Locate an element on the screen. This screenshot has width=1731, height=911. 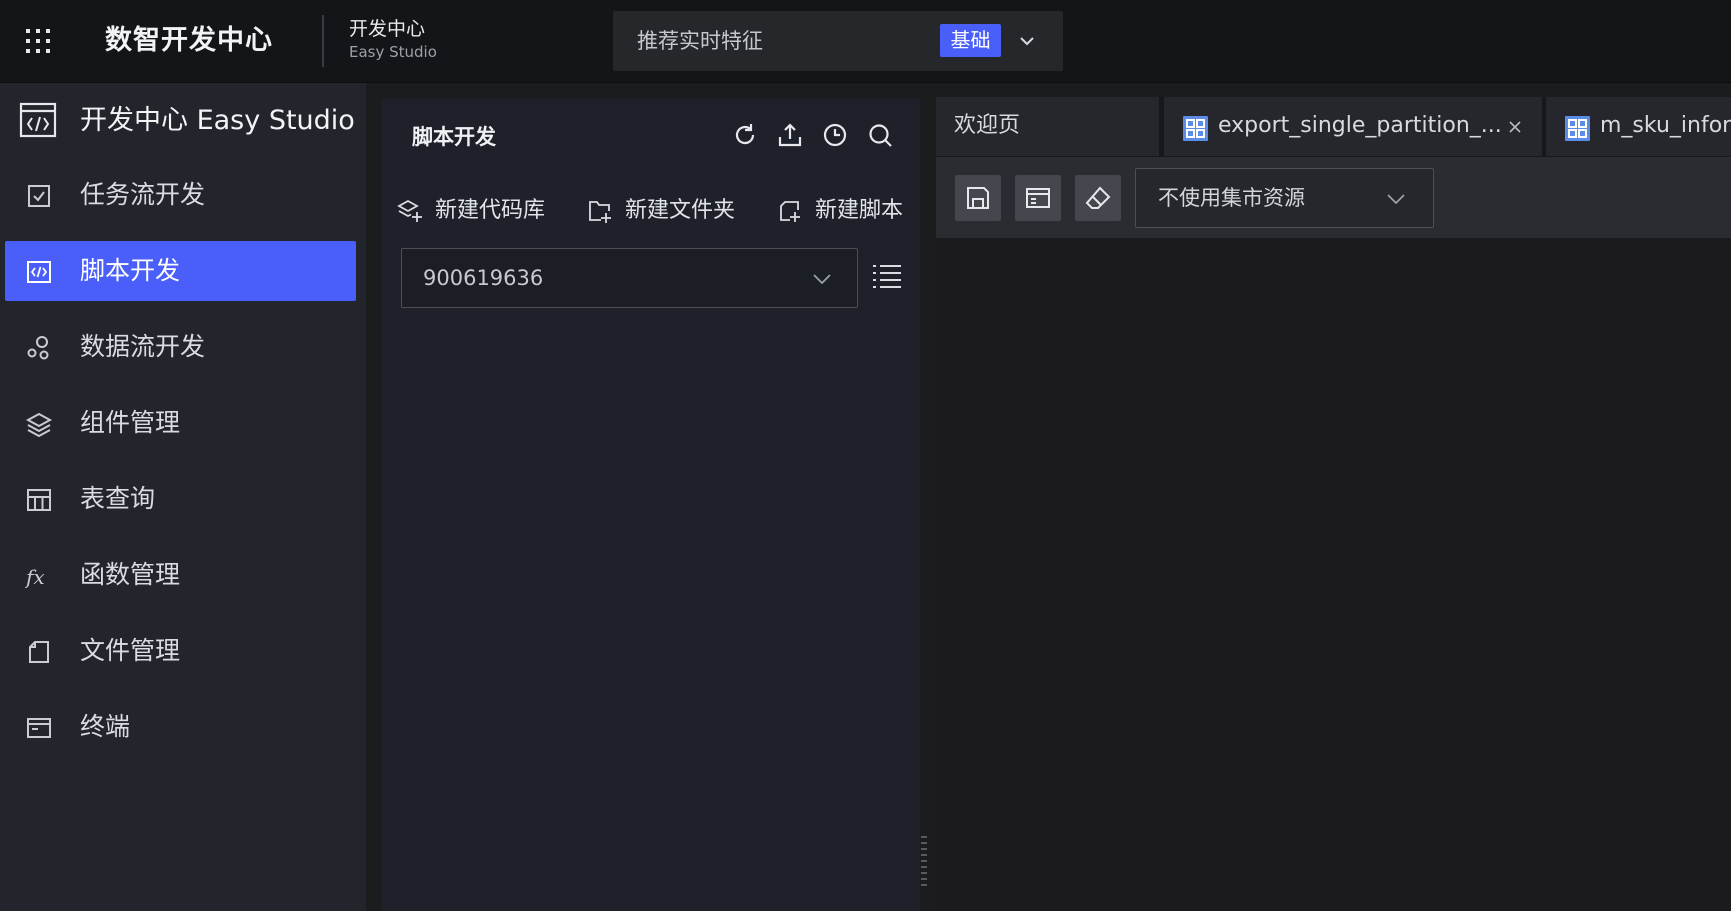
function-icon: fx is located at coordinates (35, 577).